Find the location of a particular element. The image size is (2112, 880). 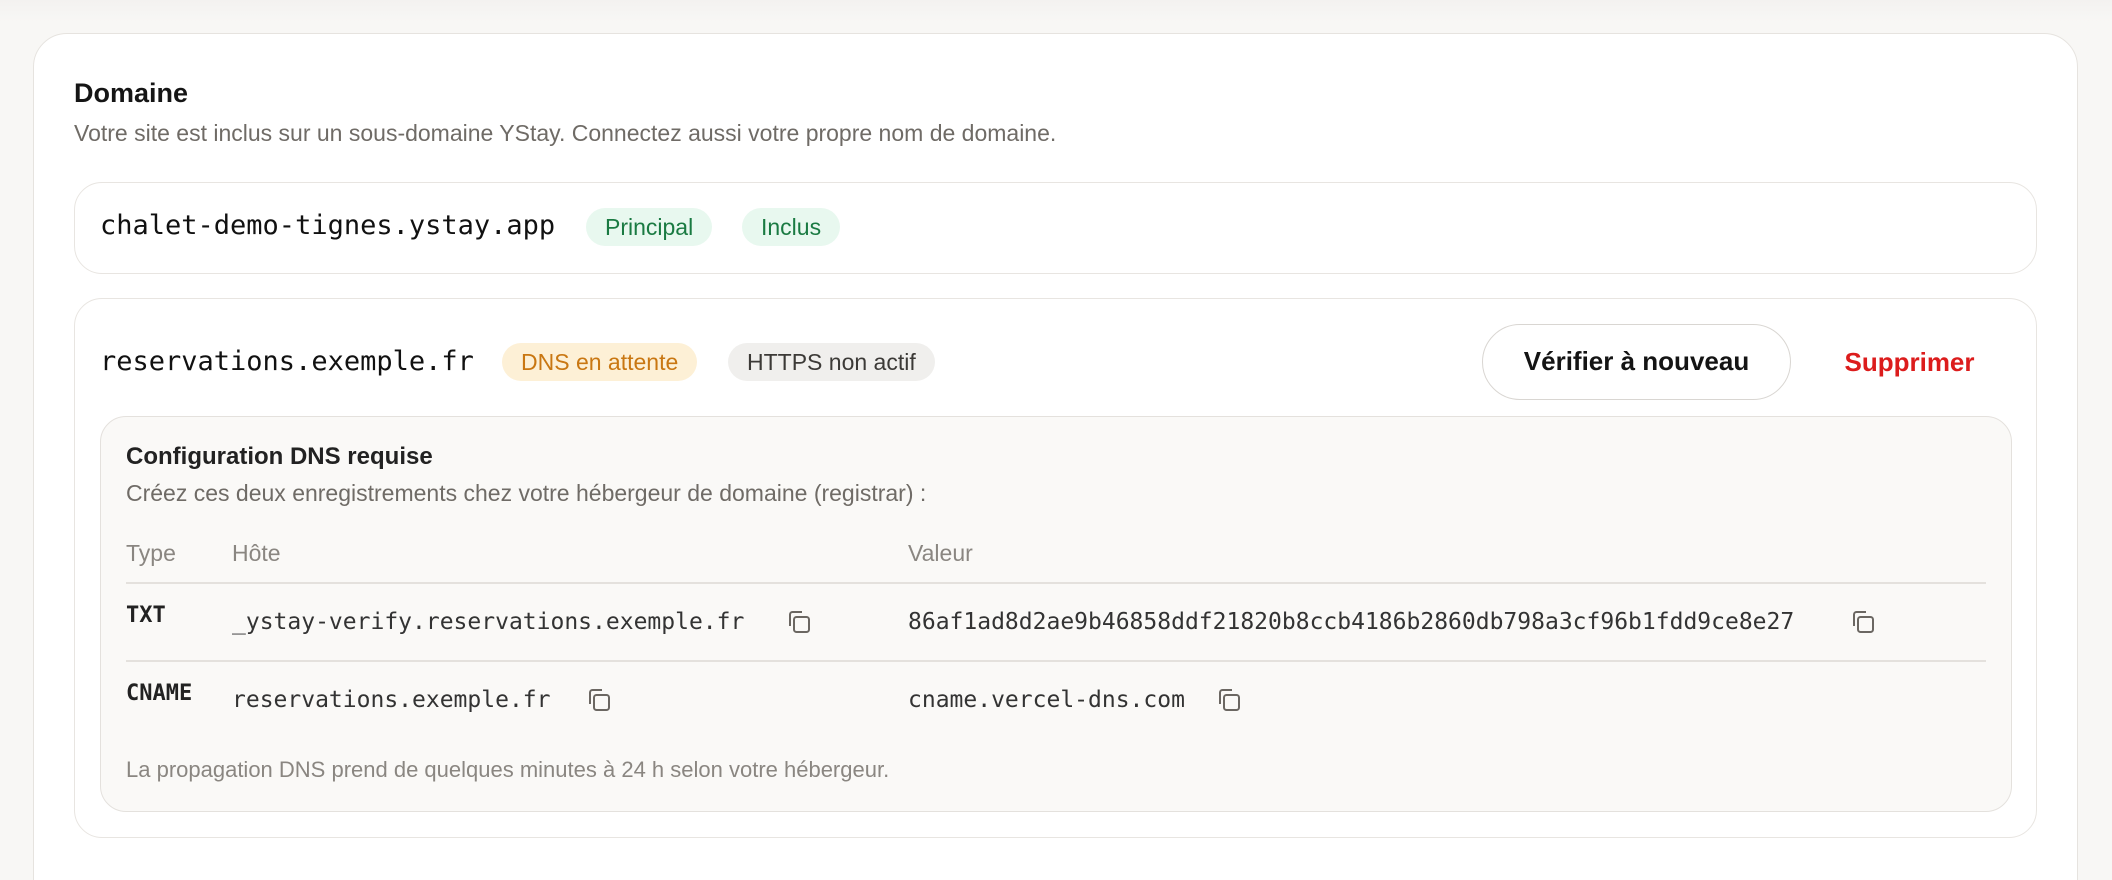

column-header-type: Type is located at coordinates (151, 553).